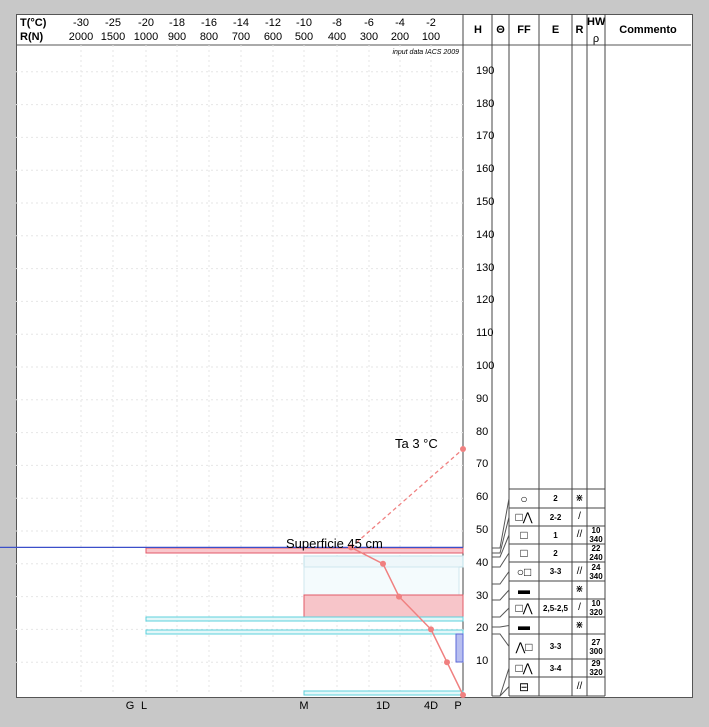 The image size is (709, 727). Describe the element at coordinates (485, 366) in the screenshot. I see `height-tick-label: 100` at that location.